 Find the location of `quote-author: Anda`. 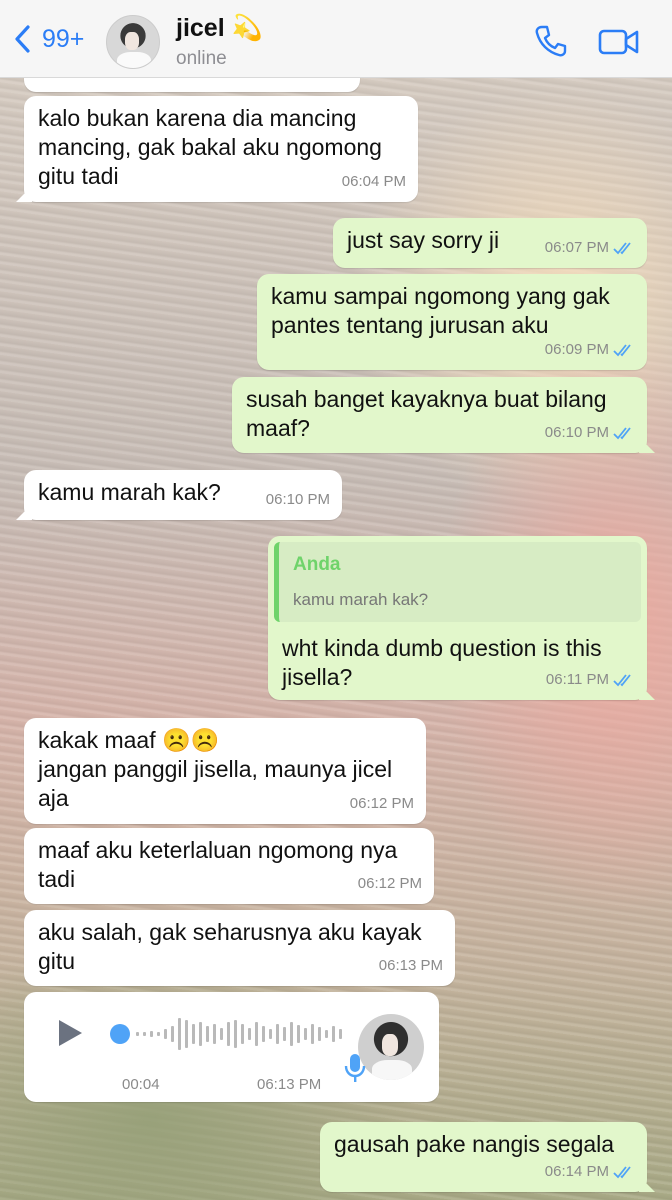

quote-author: Anda is located at coordinates (317, 564).